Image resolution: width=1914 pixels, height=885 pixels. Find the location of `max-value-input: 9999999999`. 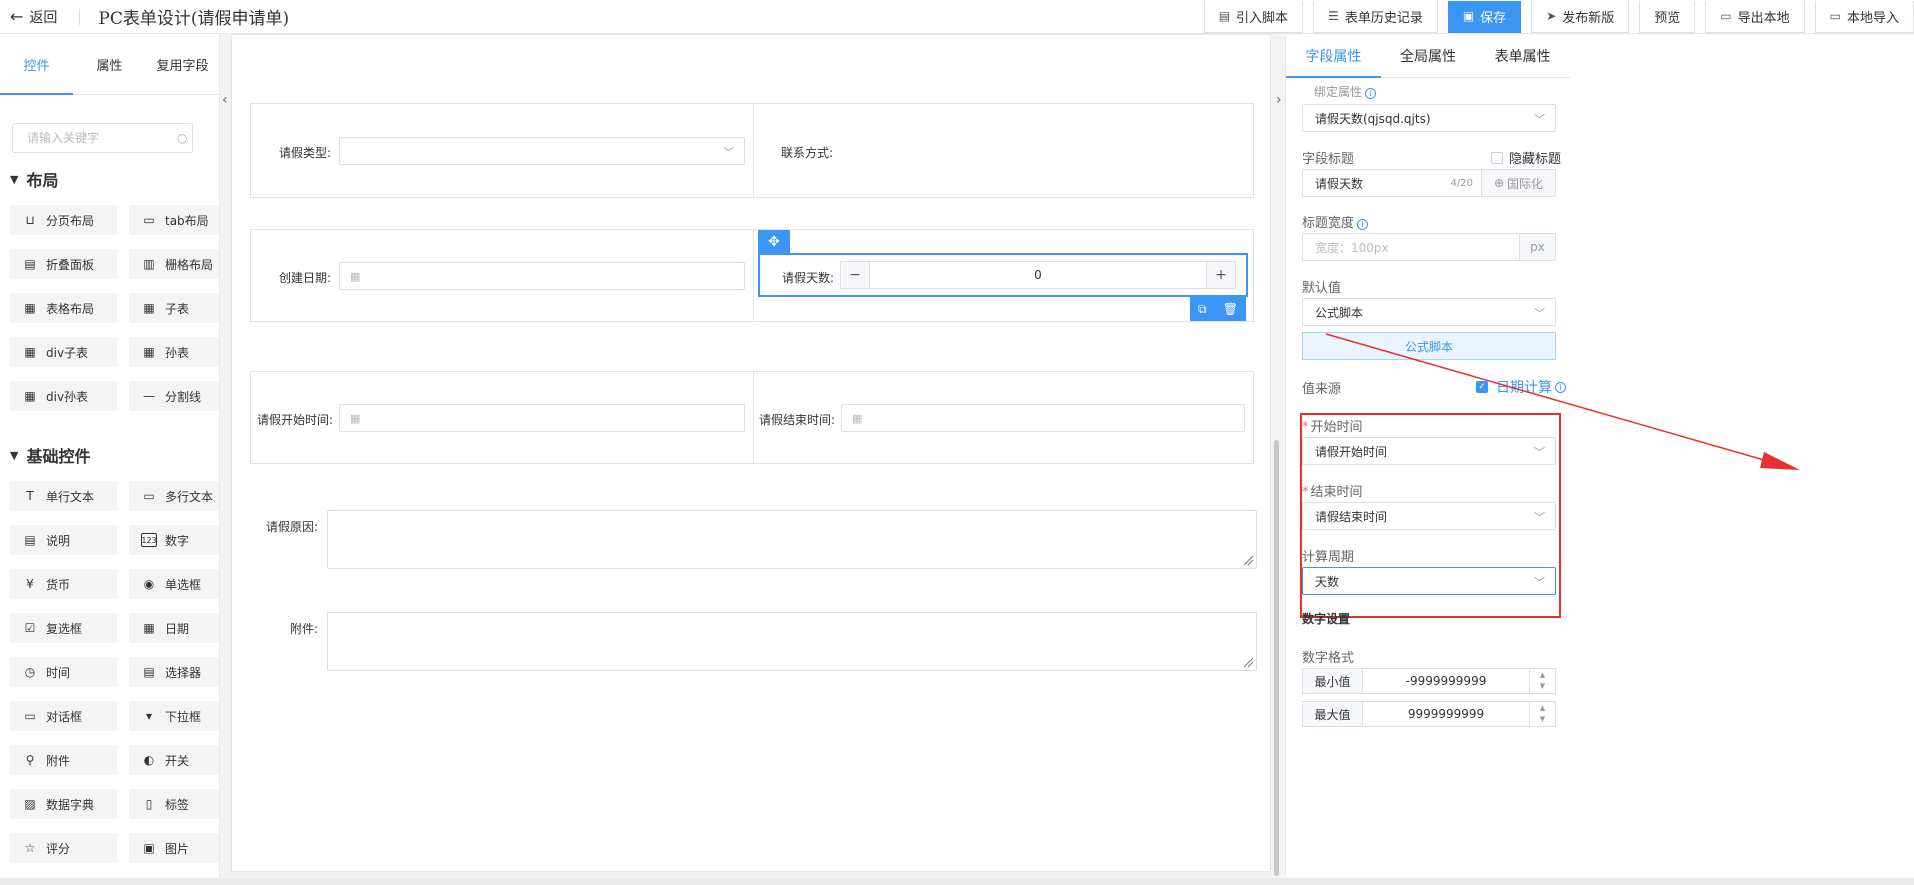

max-value-input: 9999999999 is located at coordinates (1446, 714).